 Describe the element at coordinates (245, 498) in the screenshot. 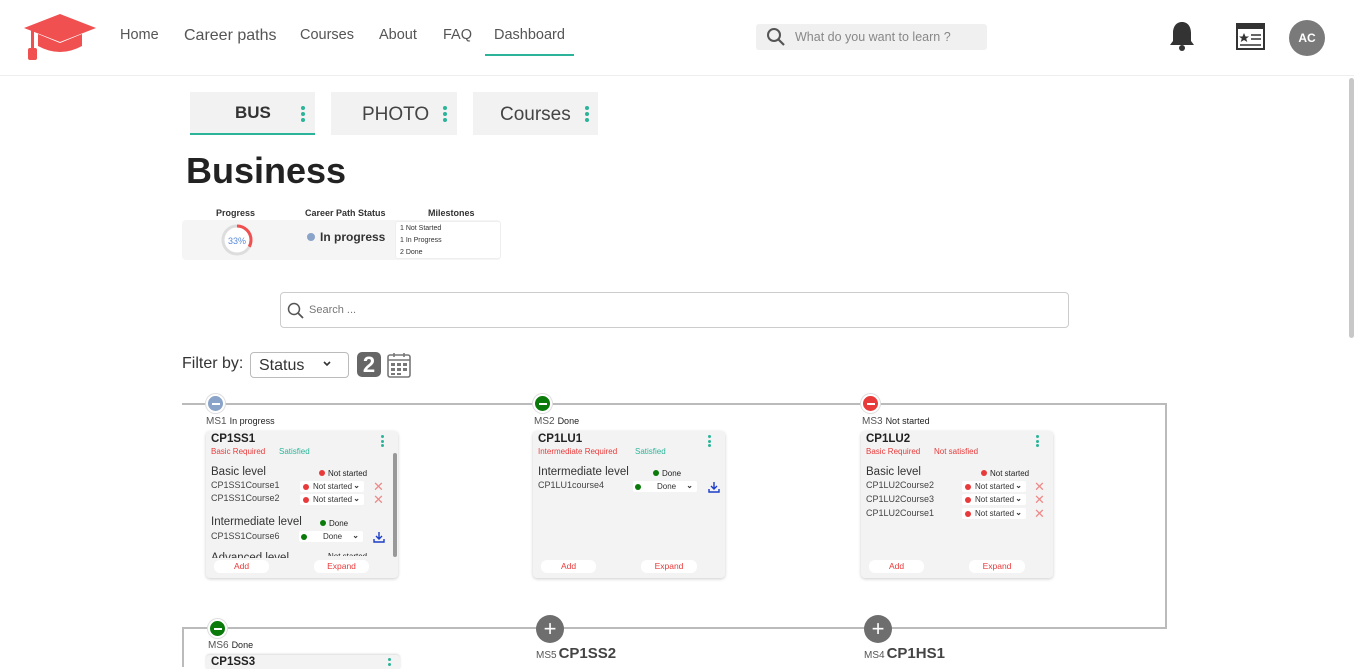

I see `course-name: CP1SS1Course2` at that location.